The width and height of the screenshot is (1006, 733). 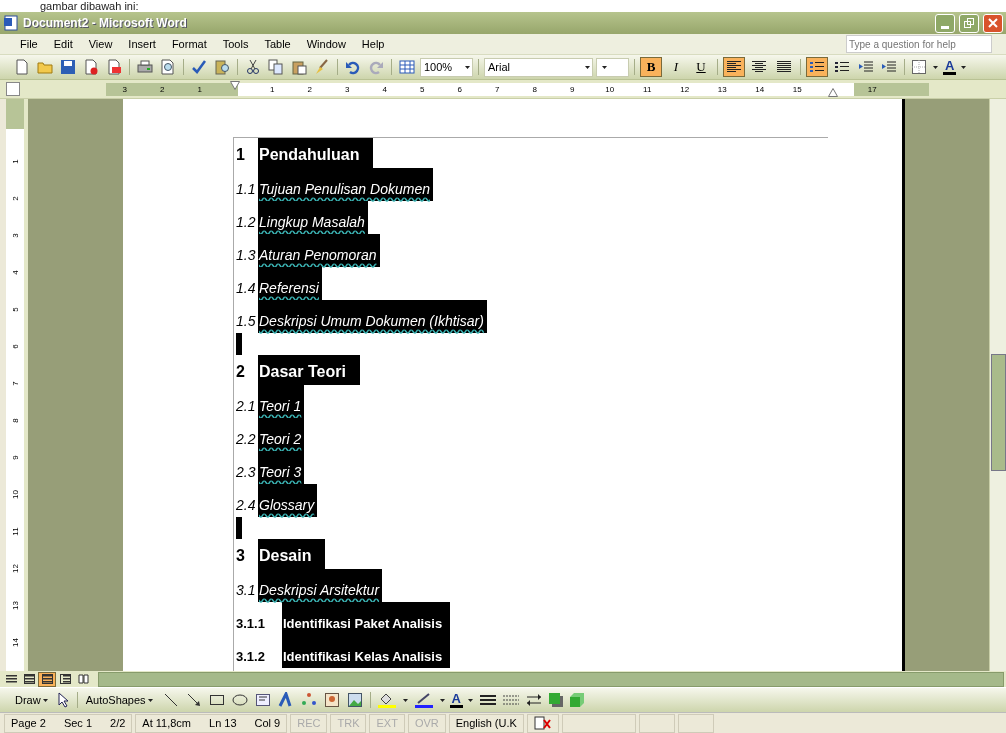 What do you see at coordinates (288, 500) in the screenshot?
I see `heading-text: Glossary` at bounding box center [288, 500].